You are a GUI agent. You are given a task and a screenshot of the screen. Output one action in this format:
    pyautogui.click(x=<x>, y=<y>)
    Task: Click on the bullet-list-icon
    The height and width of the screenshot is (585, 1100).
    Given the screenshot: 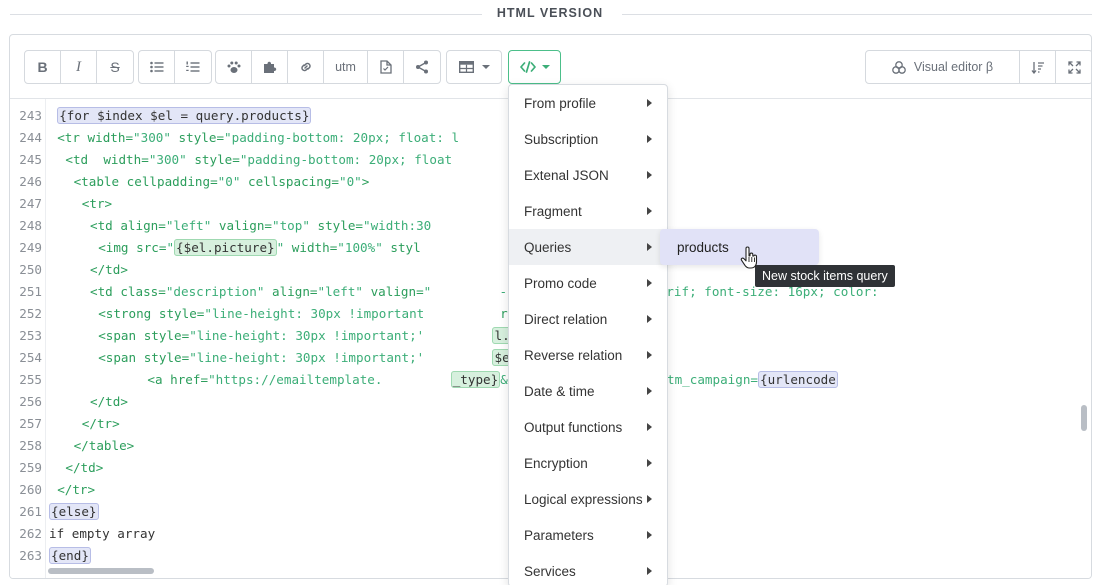 What is the action you would take?
    pyautogui.click(x=156, y=67)
    